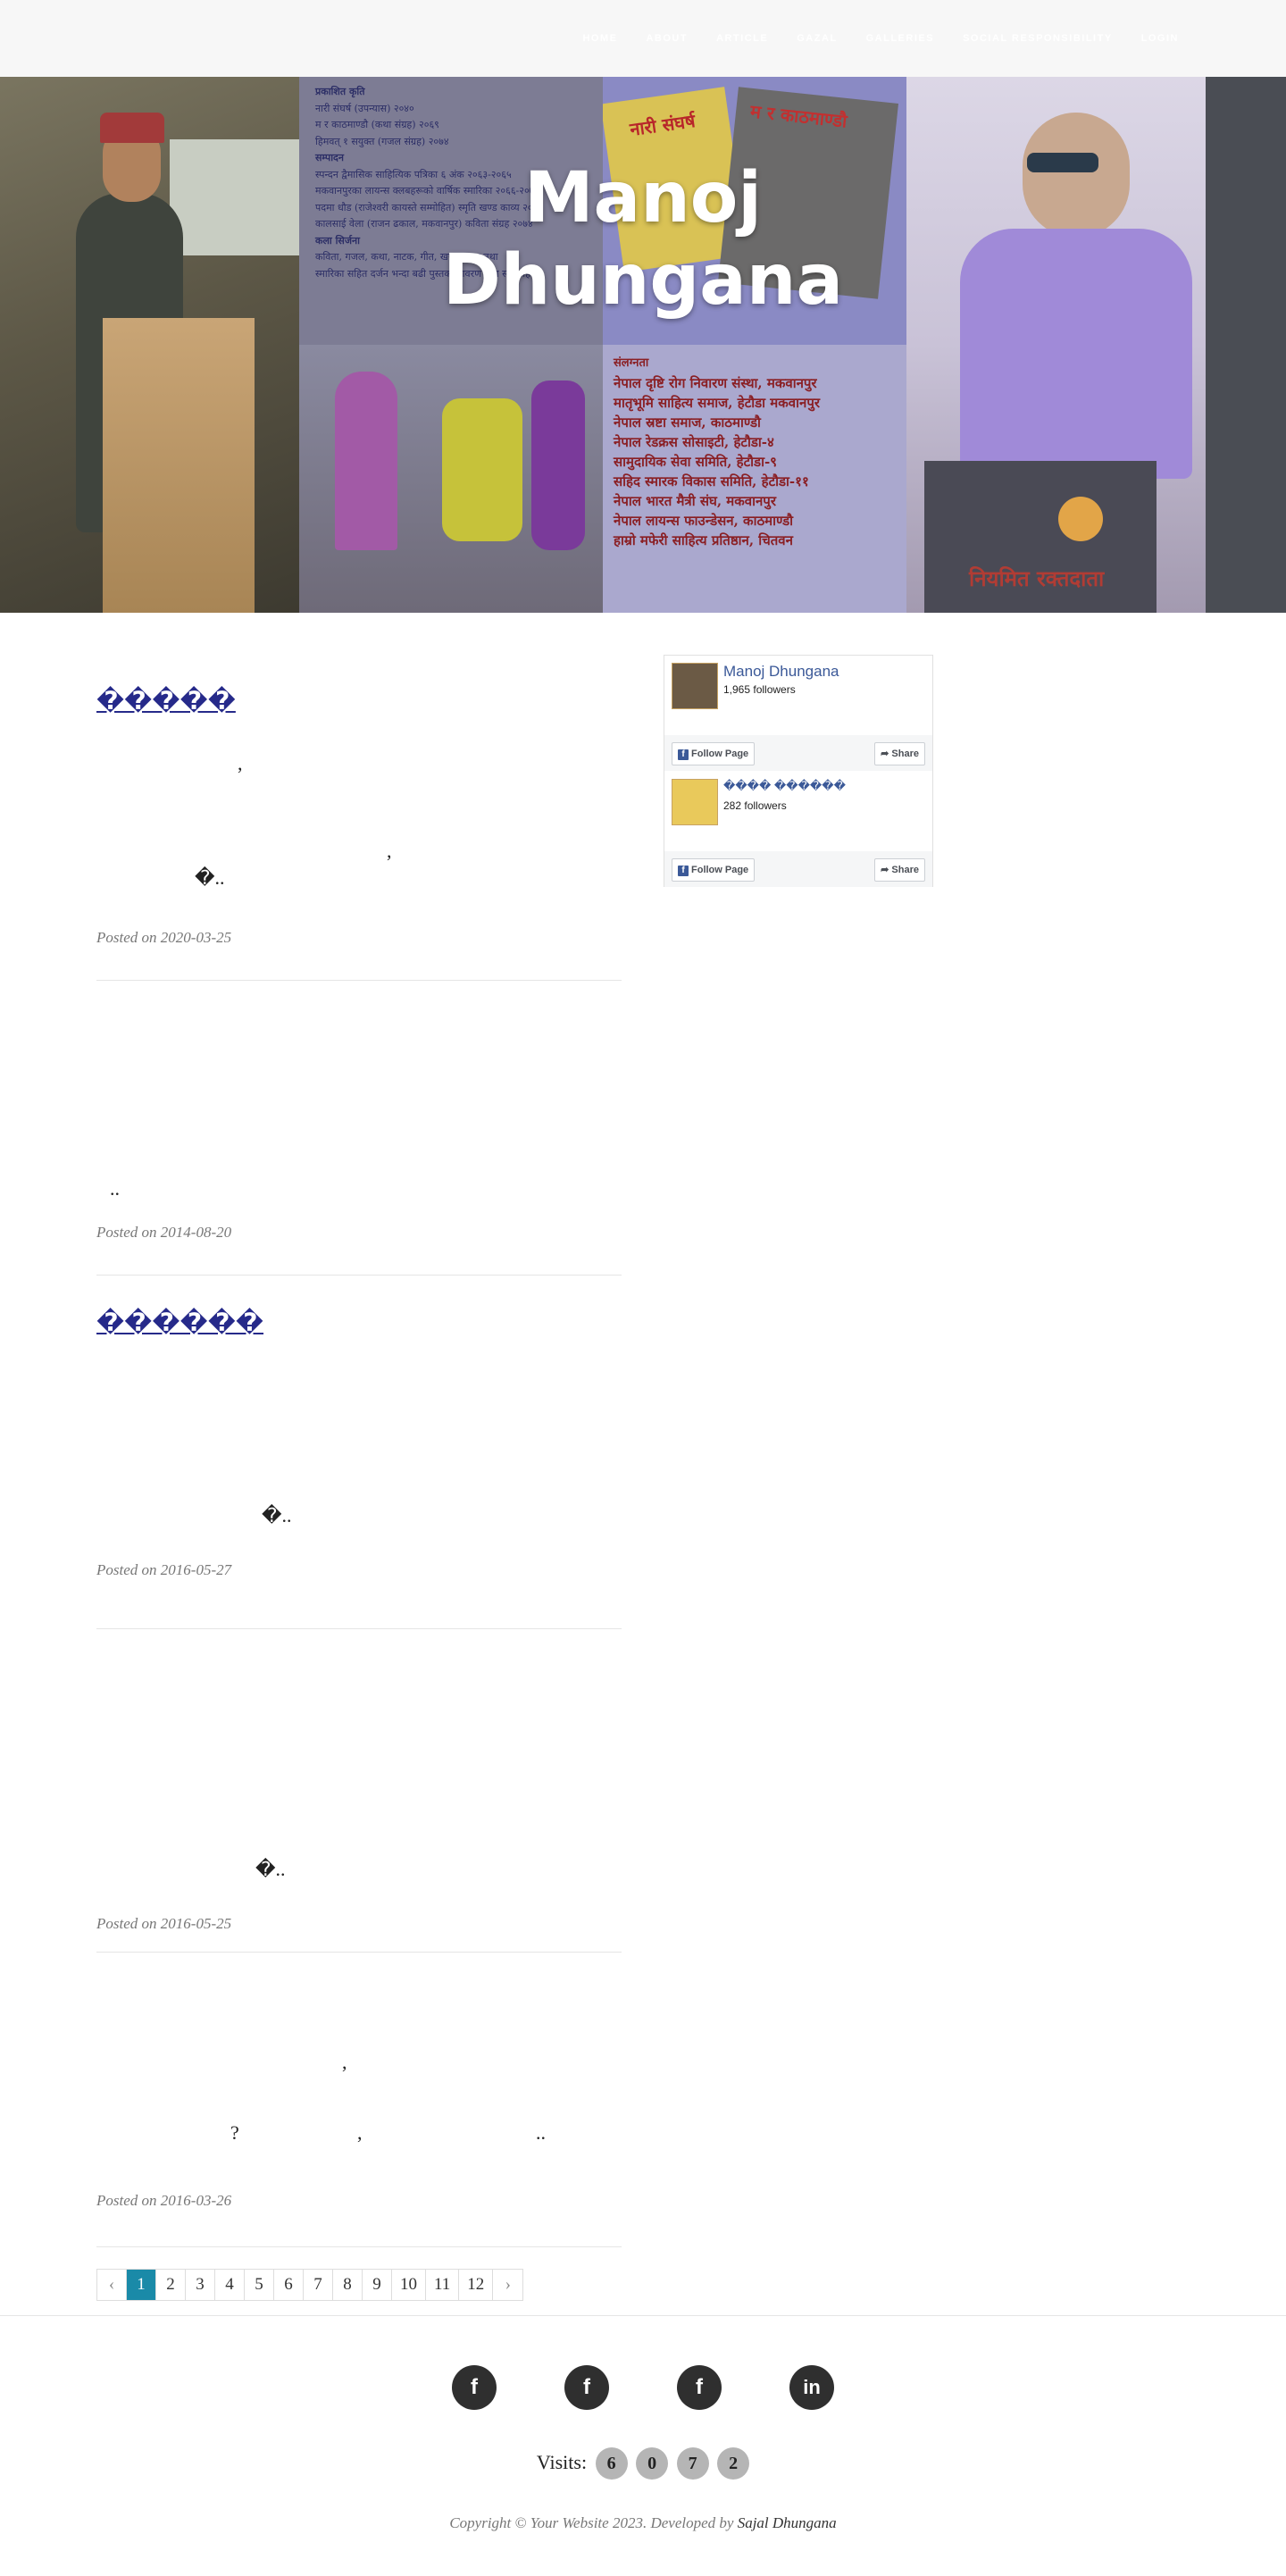 This screenshot has width=1286, height=2576. What do you see at coordinates (443, 2285) in the screenshot?
I see `pagination-page: 11` at bounding box center [443, 2285].